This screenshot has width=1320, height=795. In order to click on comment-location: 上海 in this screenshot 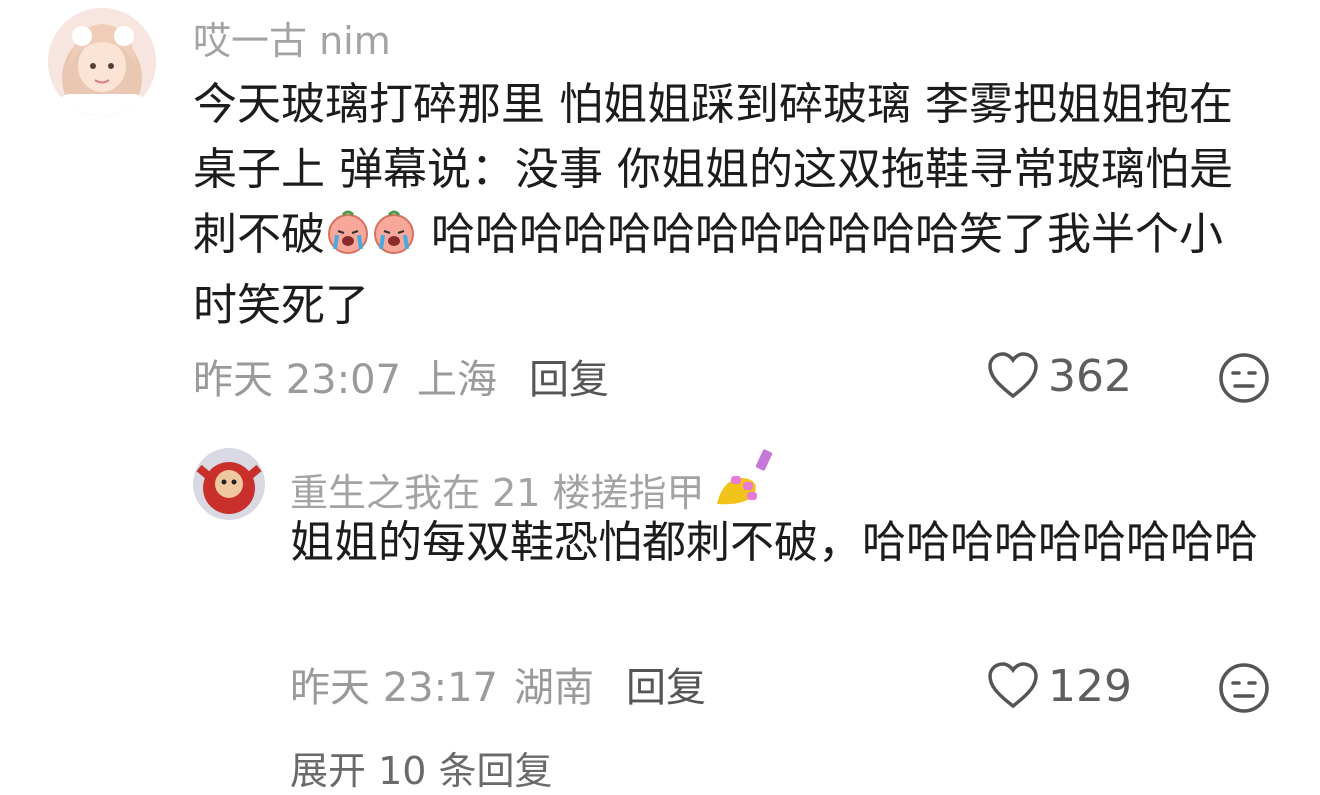, I will do `click(457, 380)`.